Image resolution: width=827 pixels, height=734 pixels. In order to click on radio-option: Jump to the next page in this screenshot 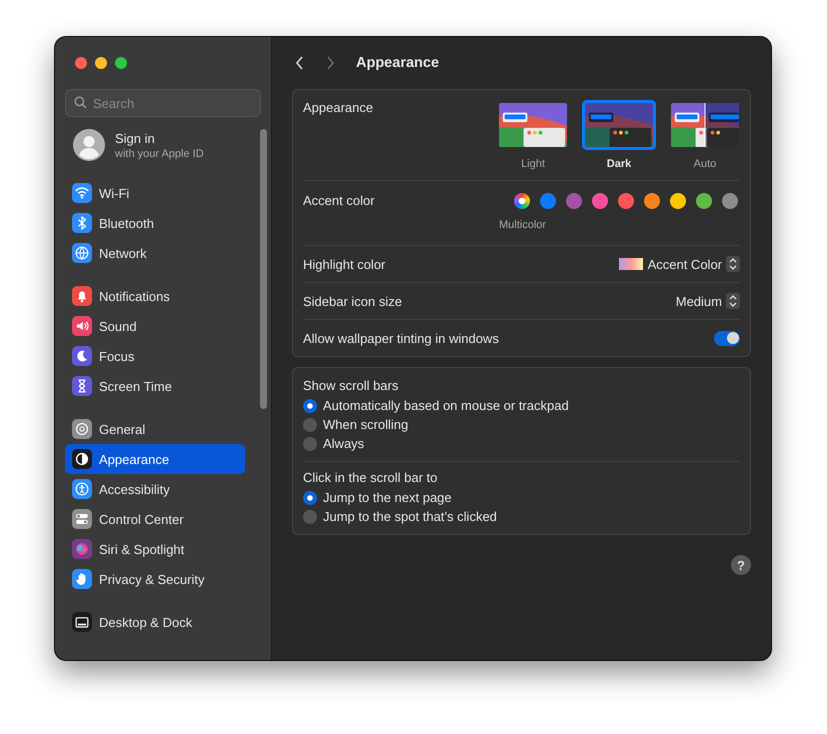, I will do `click(521, 497)`.